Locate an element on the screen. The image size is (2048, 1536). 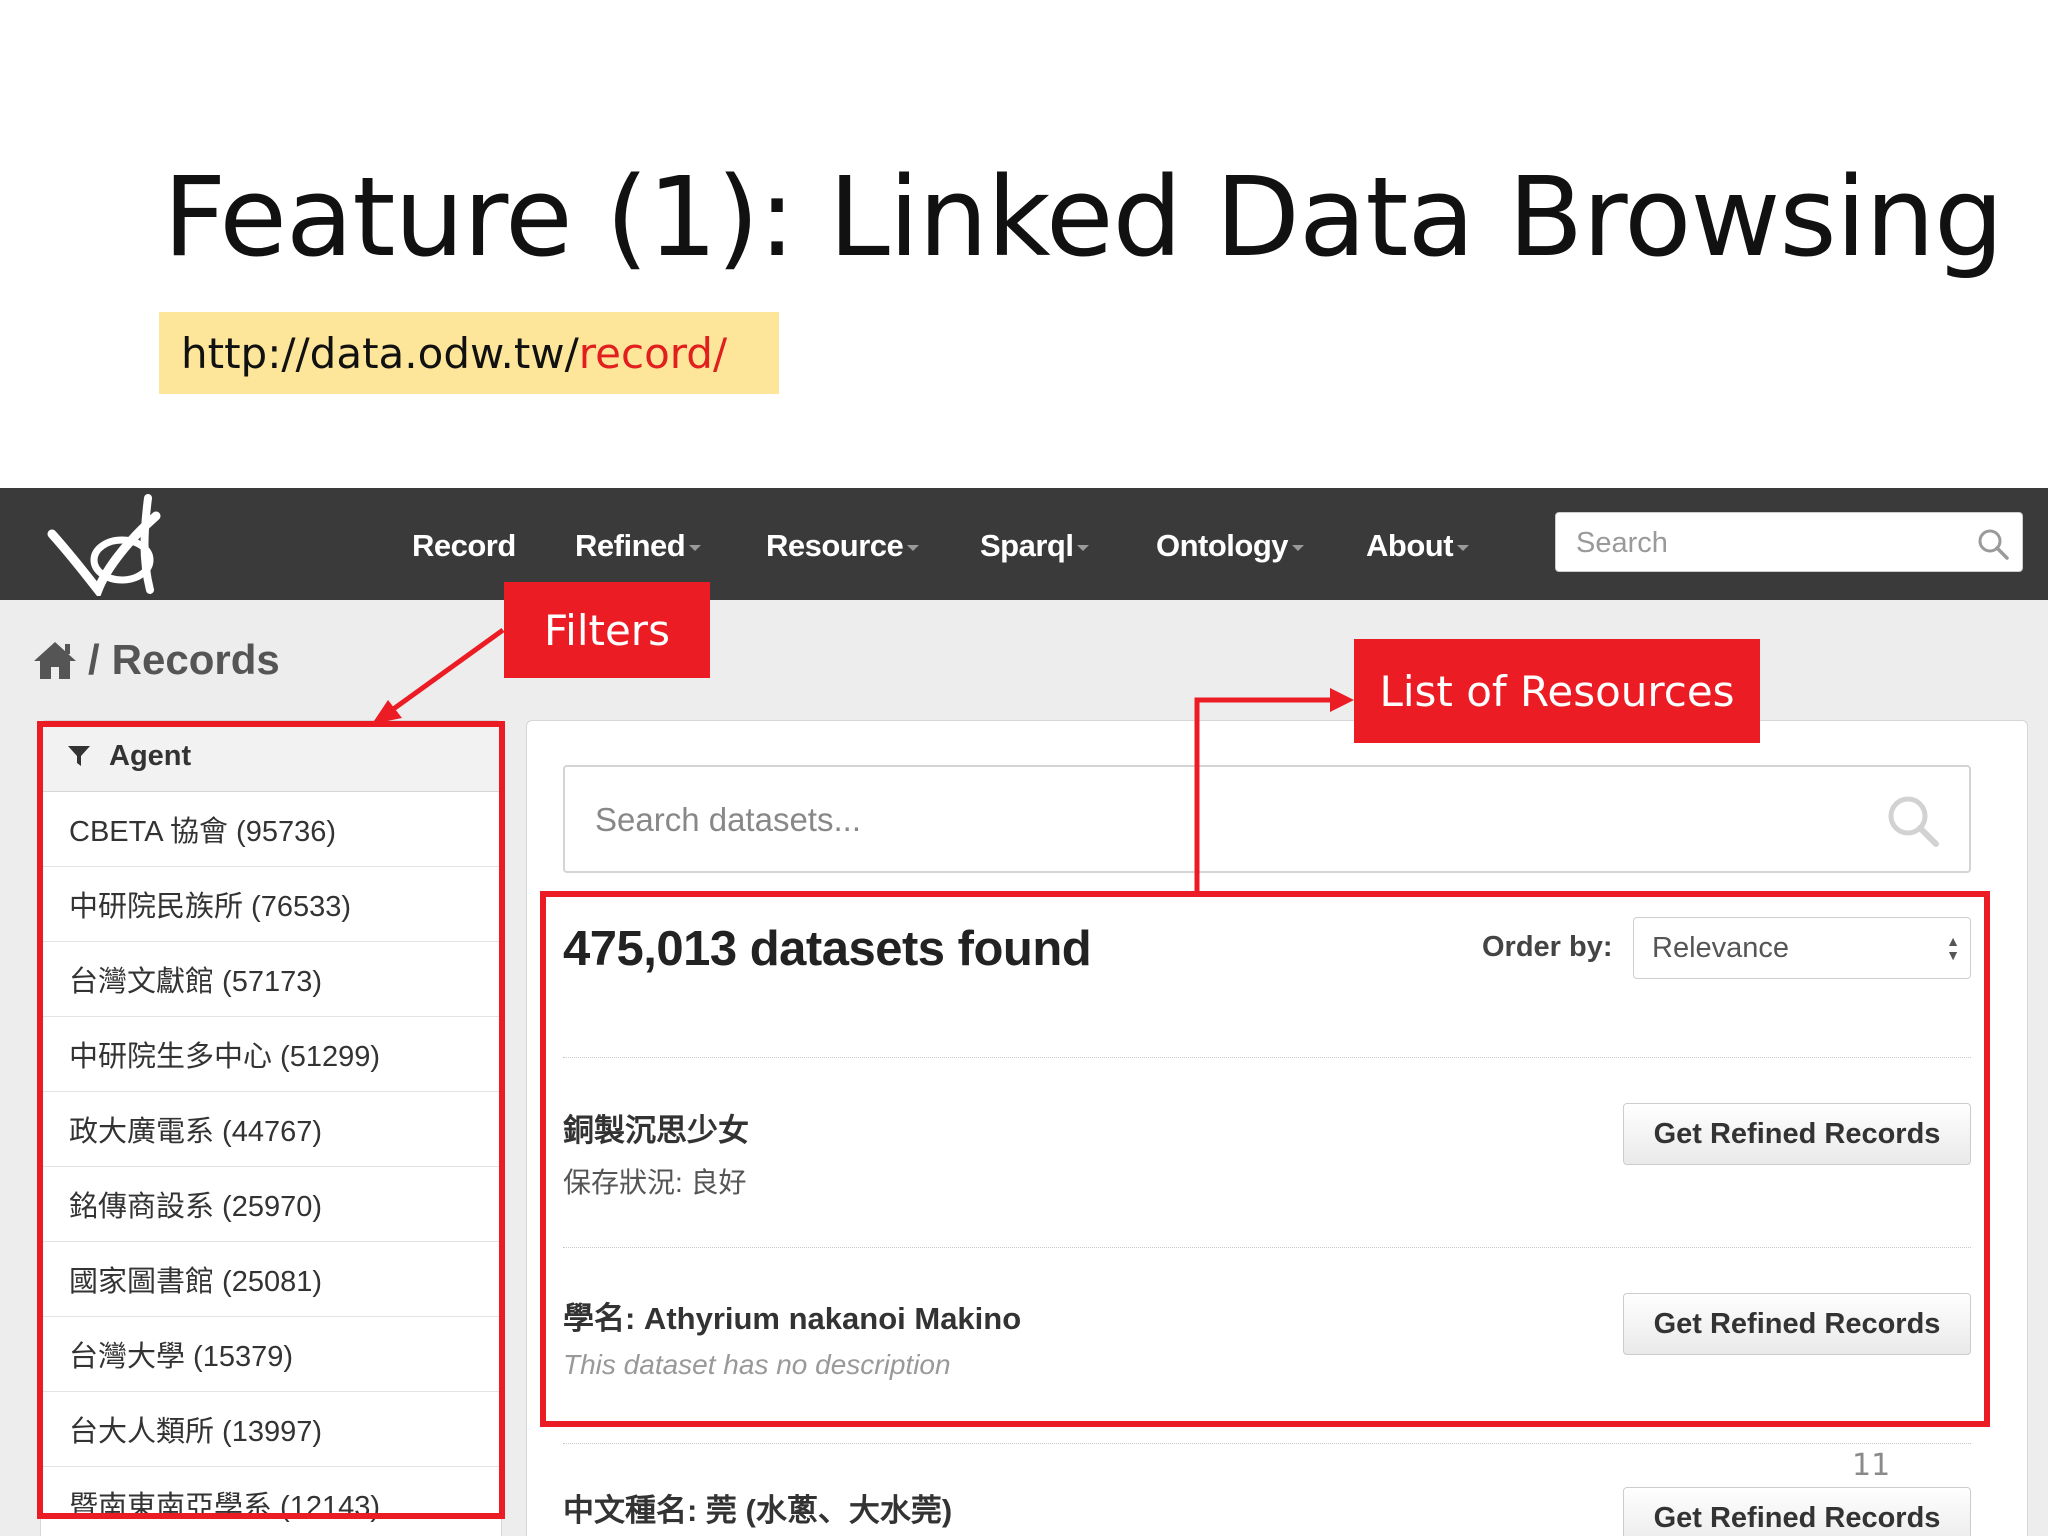
breadcrumb-current: Records is located at coordinates (195, 659).